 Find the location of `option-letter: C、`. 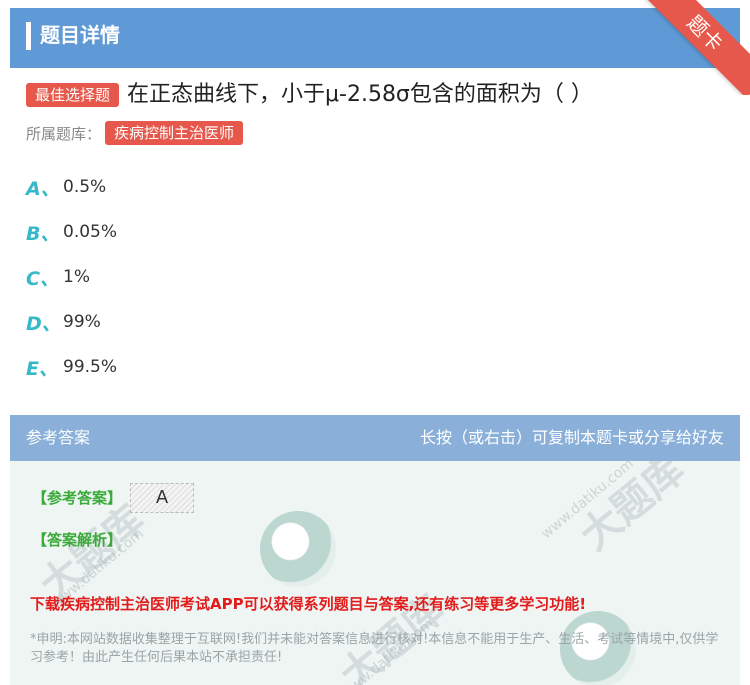

option-letter: C、 is located at coordinates (42, 278).